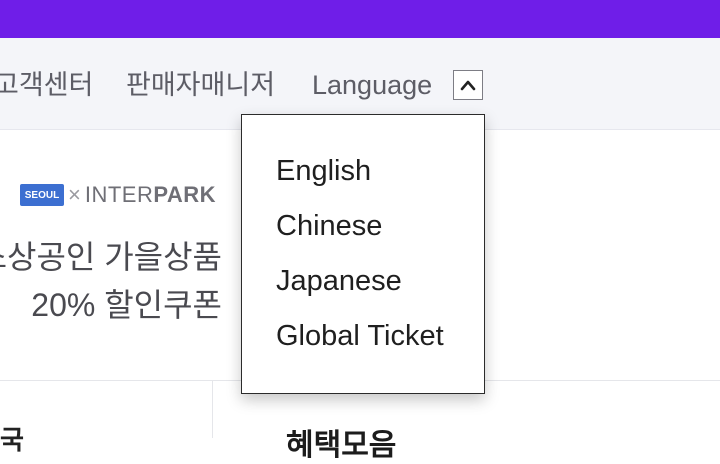 The height and width of the screenshot is (464, 720). I want to click on chevron-up-icon, so click(468, 85).